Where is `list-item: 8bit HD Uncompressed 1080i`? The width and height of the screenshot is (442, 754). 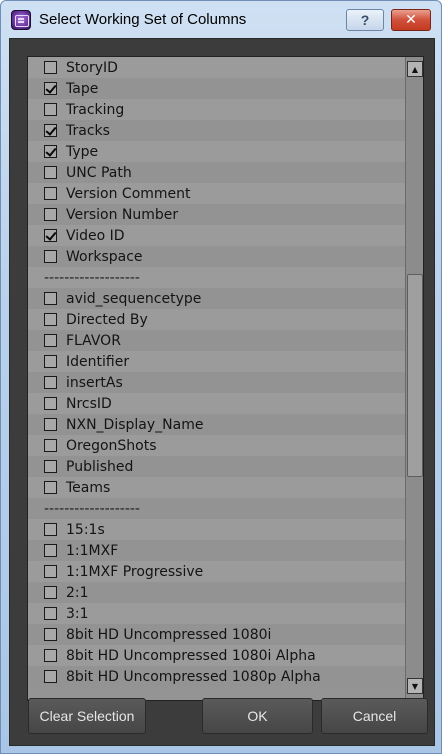 list-item: 8bit HD Uncompressed 1080i is located at coordinates (216, 634).